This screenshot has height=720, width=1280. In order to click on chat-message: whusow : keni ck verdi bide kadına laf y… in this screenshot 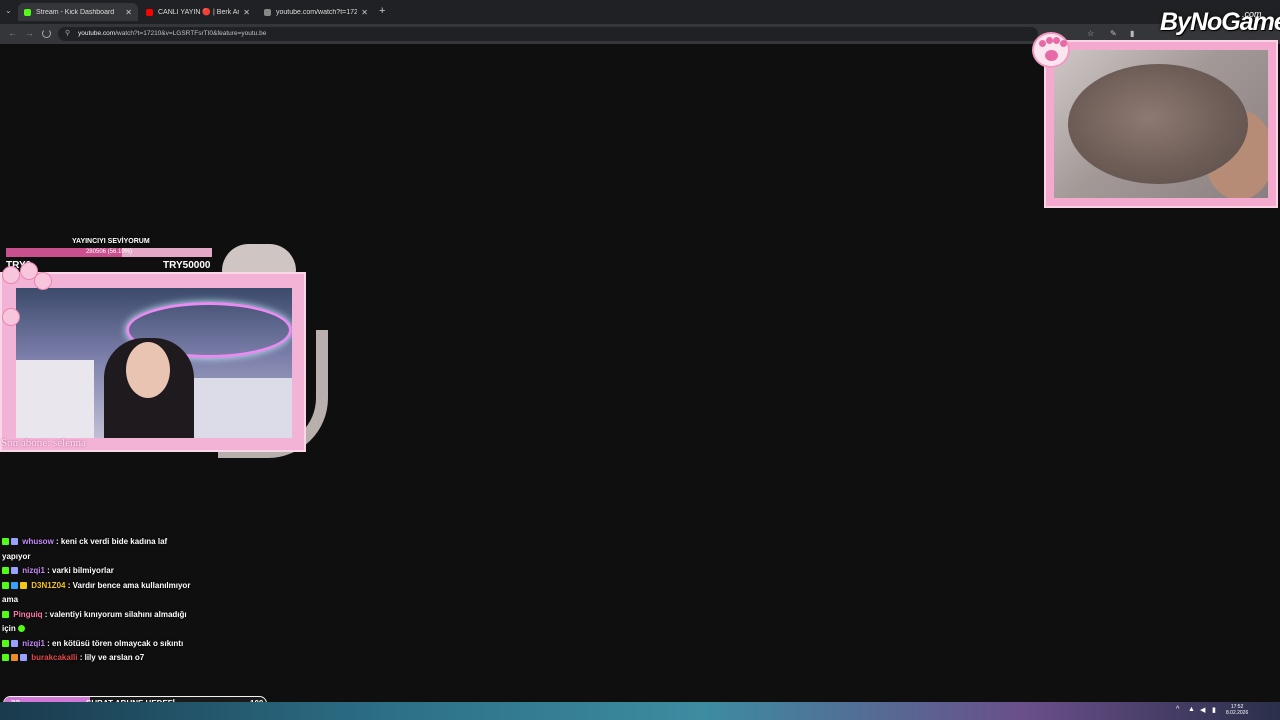, I will do `click(97, 549)`.